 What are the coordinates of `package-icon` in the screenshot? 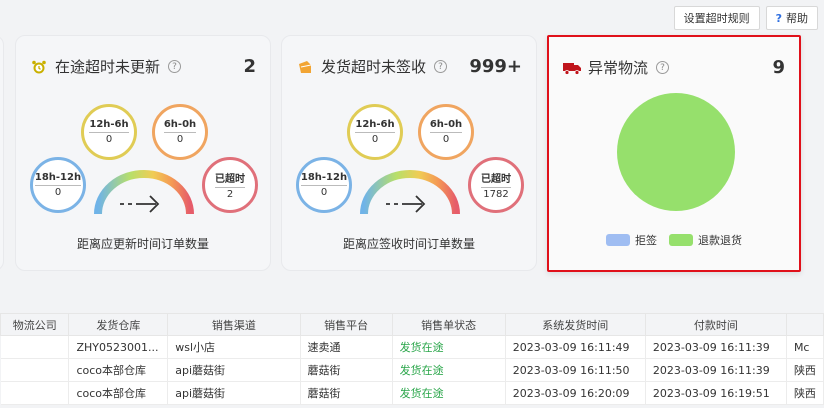 It's located at (305, 67).